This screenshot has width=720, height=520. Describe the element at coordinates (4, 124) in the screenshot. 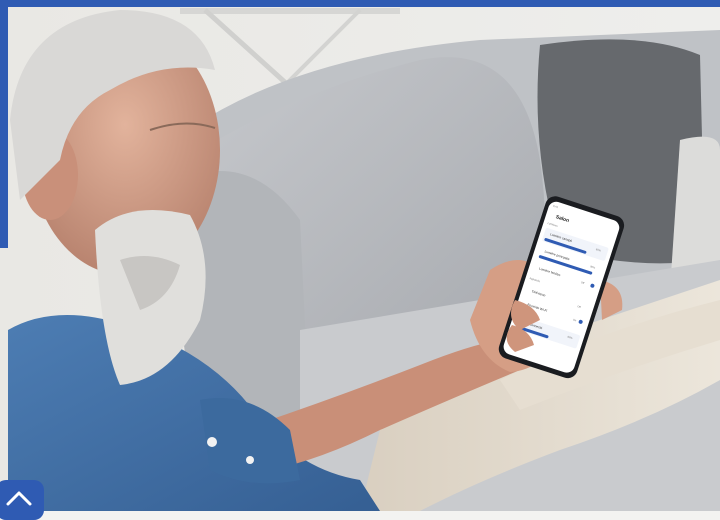

I see `left-accent-bar` at that location.